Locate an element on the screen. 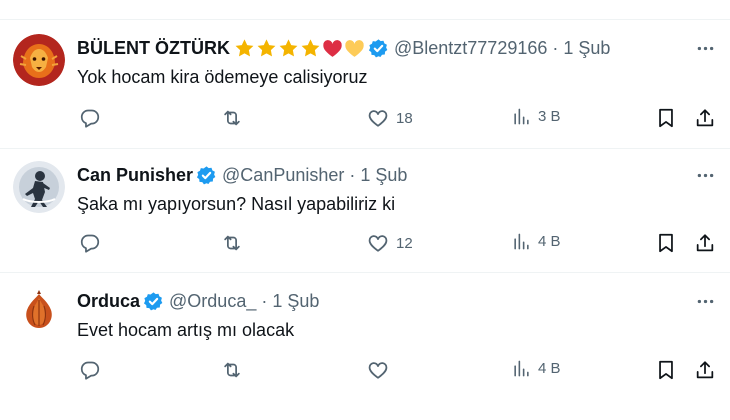 Image resolution: width=730 pixels, height=420 pixels. display-name: Orduca is located at coordinates (108, 301).